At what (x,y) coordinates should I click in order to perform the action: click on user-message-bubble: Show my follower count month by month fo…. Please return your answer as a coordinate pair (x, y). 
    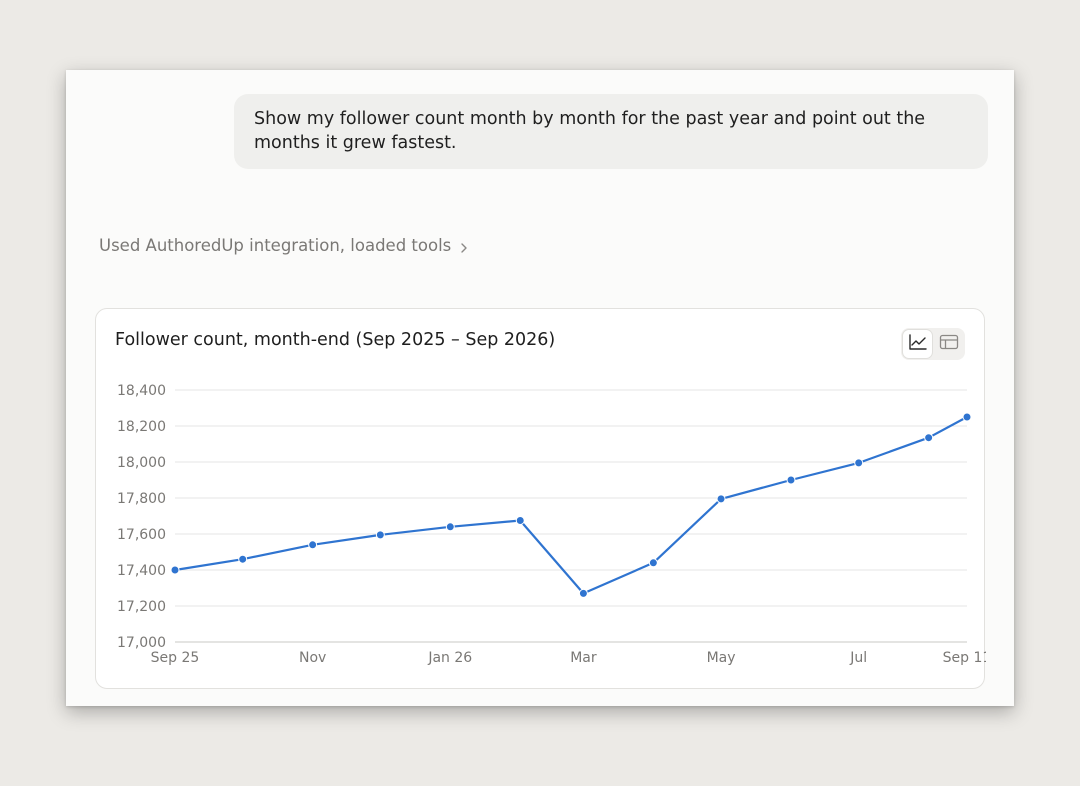
    Looking at the image, I should click on (611, 131).